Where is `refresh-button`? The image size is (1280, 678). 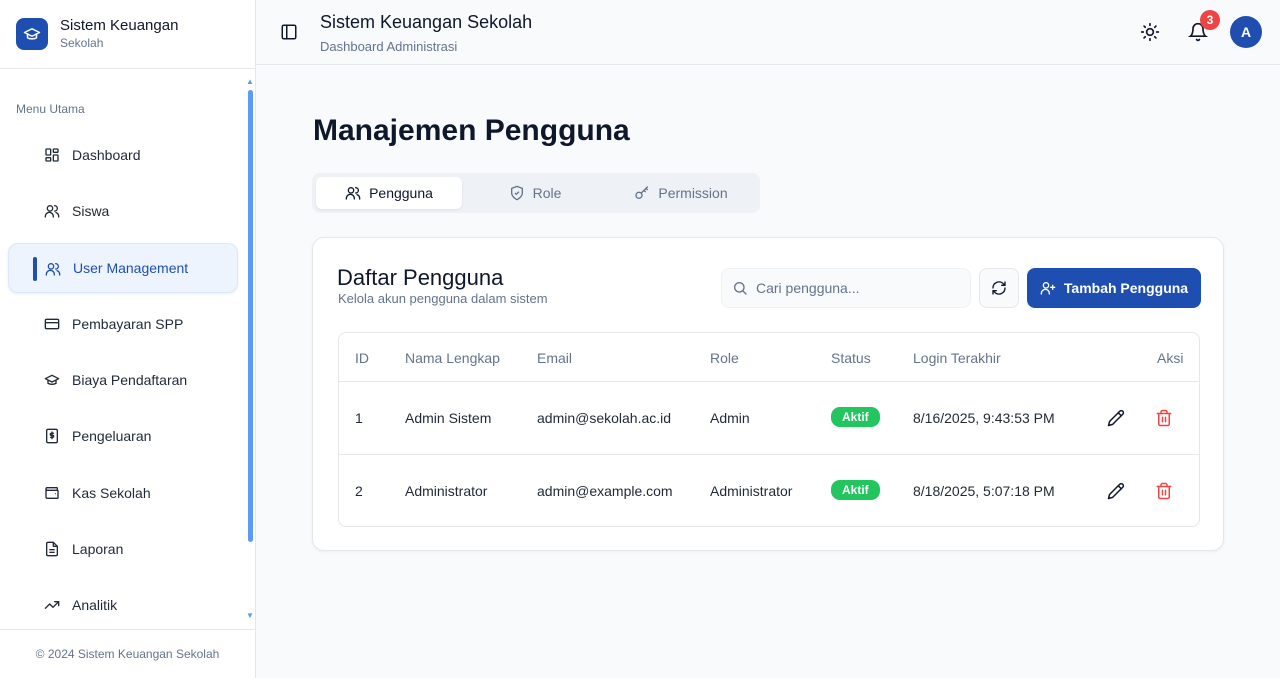
refresh-button is located at coordinates (999, 288).